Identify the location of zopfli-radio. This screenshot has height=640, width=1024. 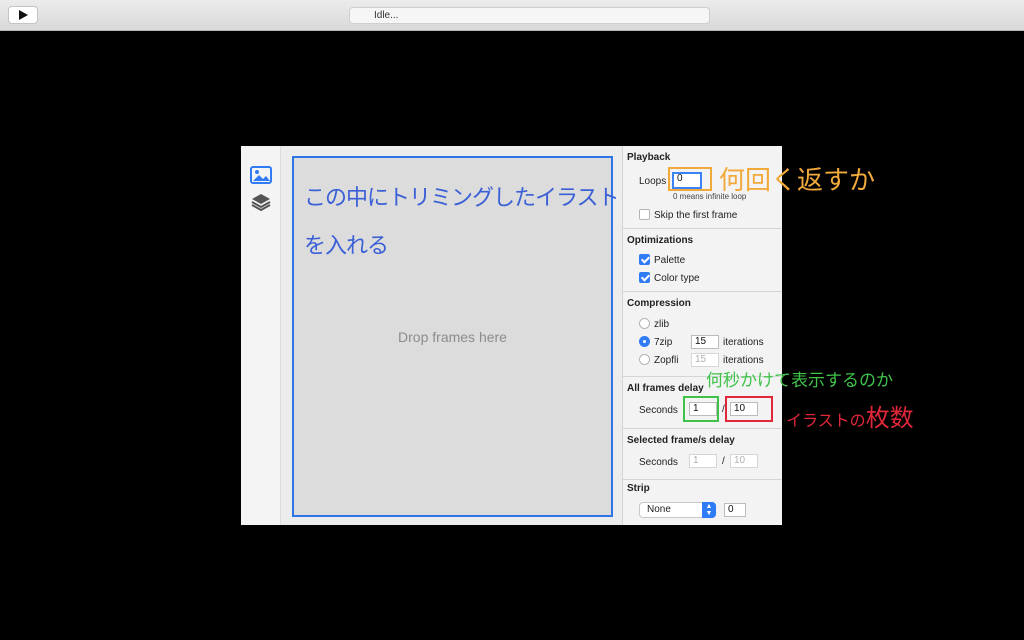
(644, 359).